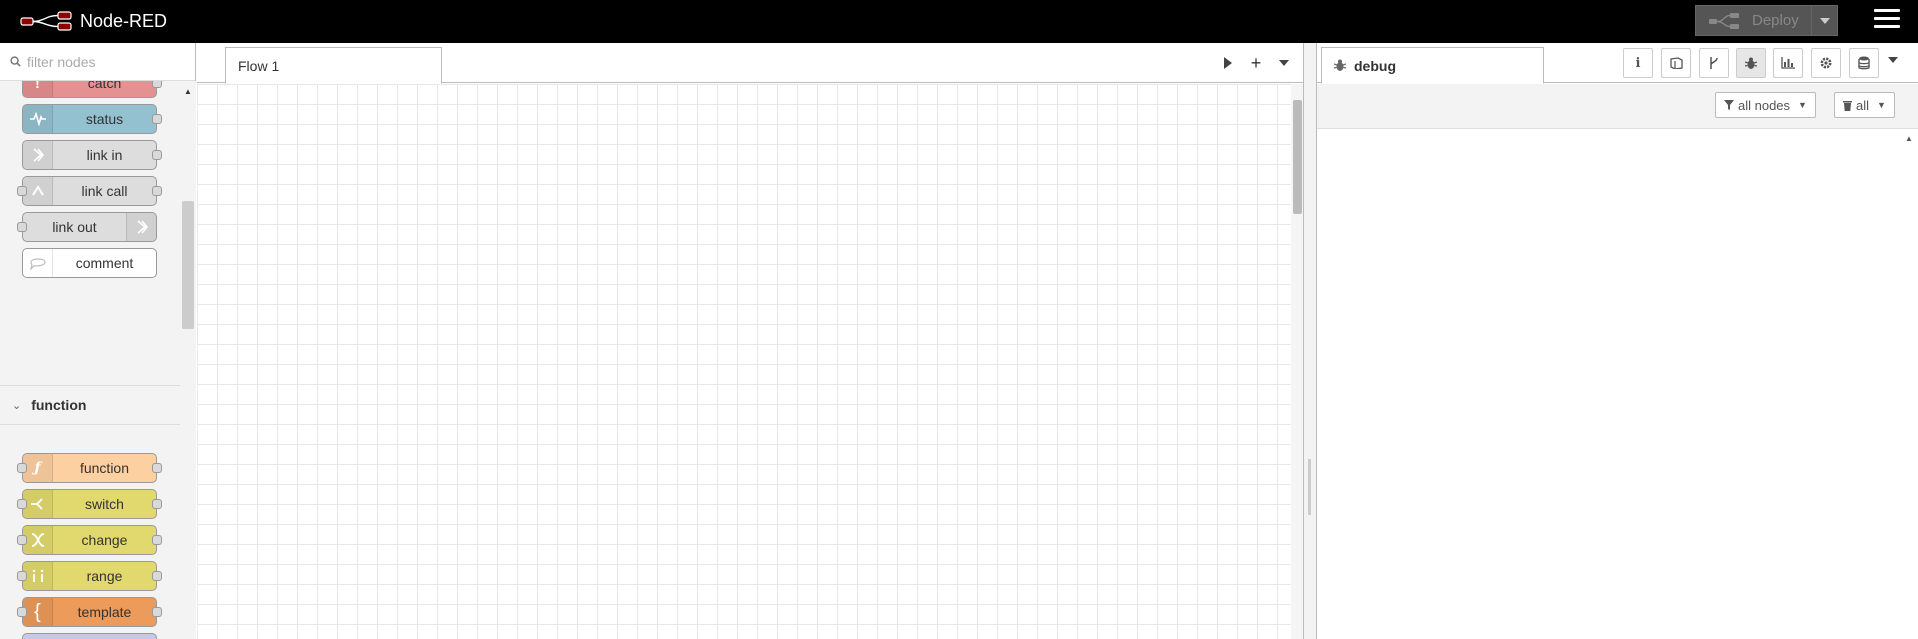  I want to click on palette-node-catch: ! catch, so click(92, 89).